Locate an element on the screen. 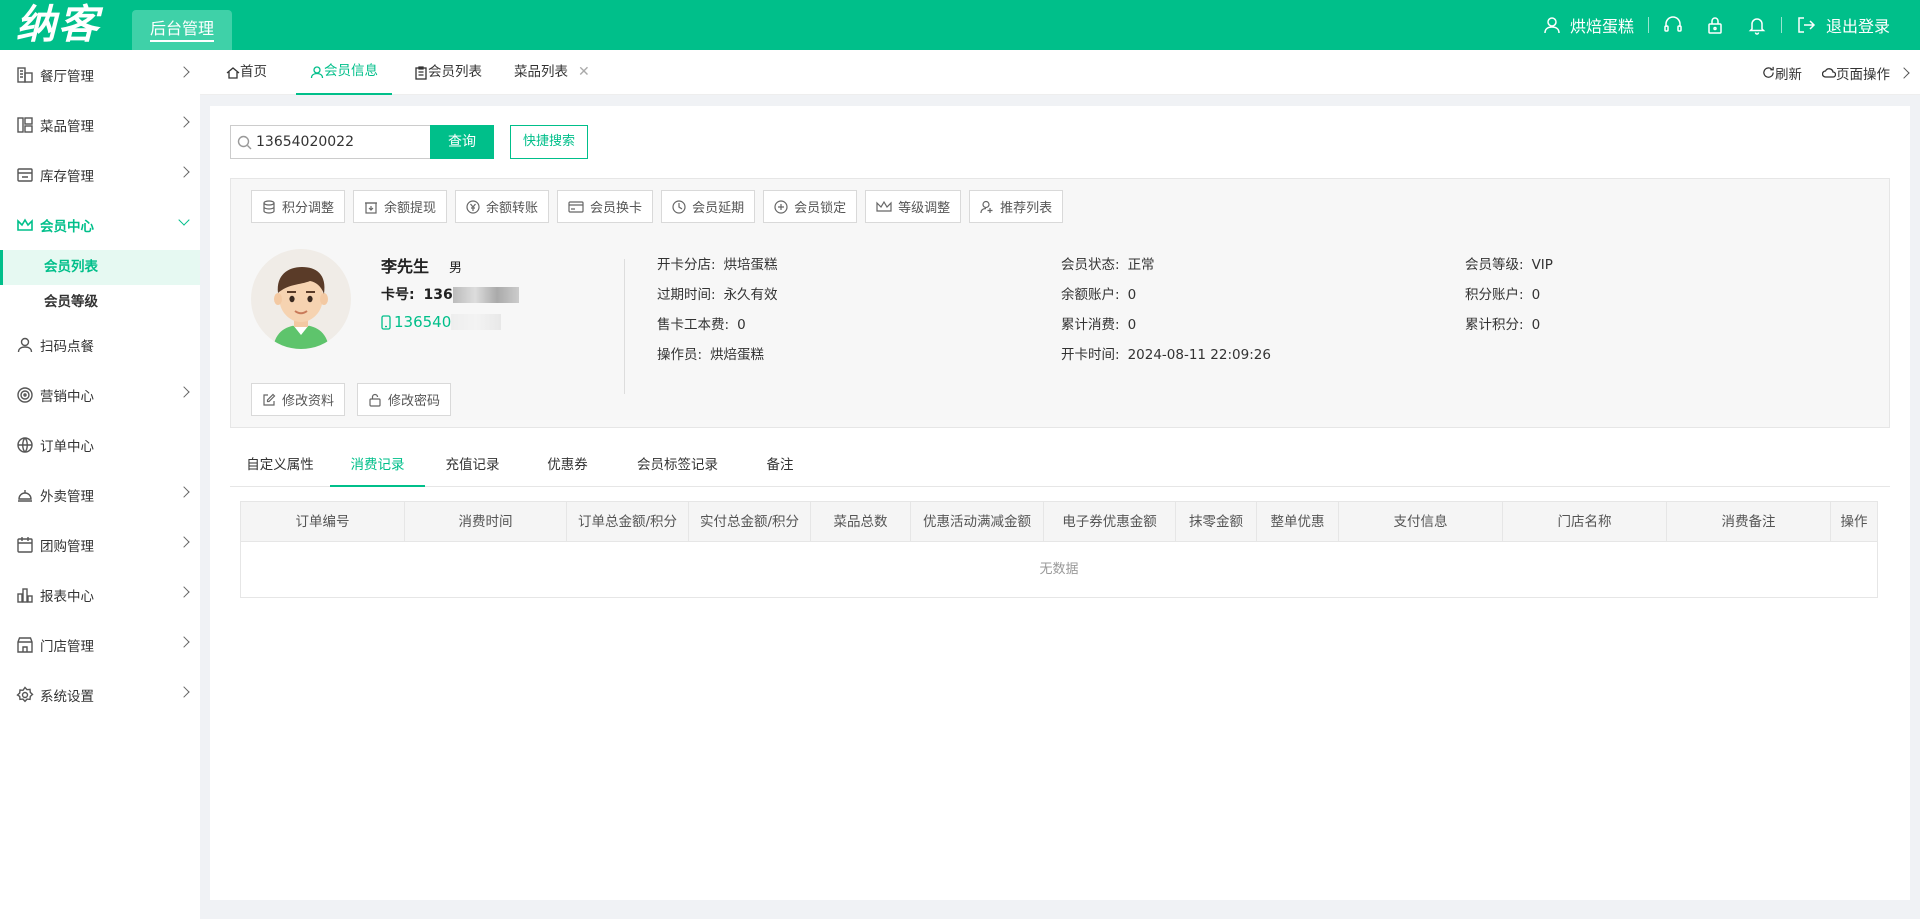 The width and height of the screenshot is (1920, 919). phone-icon is located at coordinates (386, 322).